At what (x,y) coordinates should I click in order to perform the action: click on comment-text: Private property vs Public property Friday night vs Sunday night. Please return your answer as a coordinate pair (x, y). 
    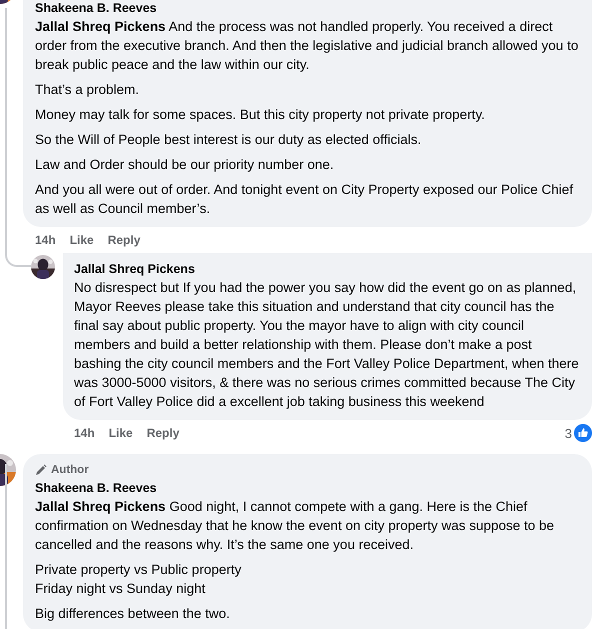
    Looking at the image, I should click on (138, 579).